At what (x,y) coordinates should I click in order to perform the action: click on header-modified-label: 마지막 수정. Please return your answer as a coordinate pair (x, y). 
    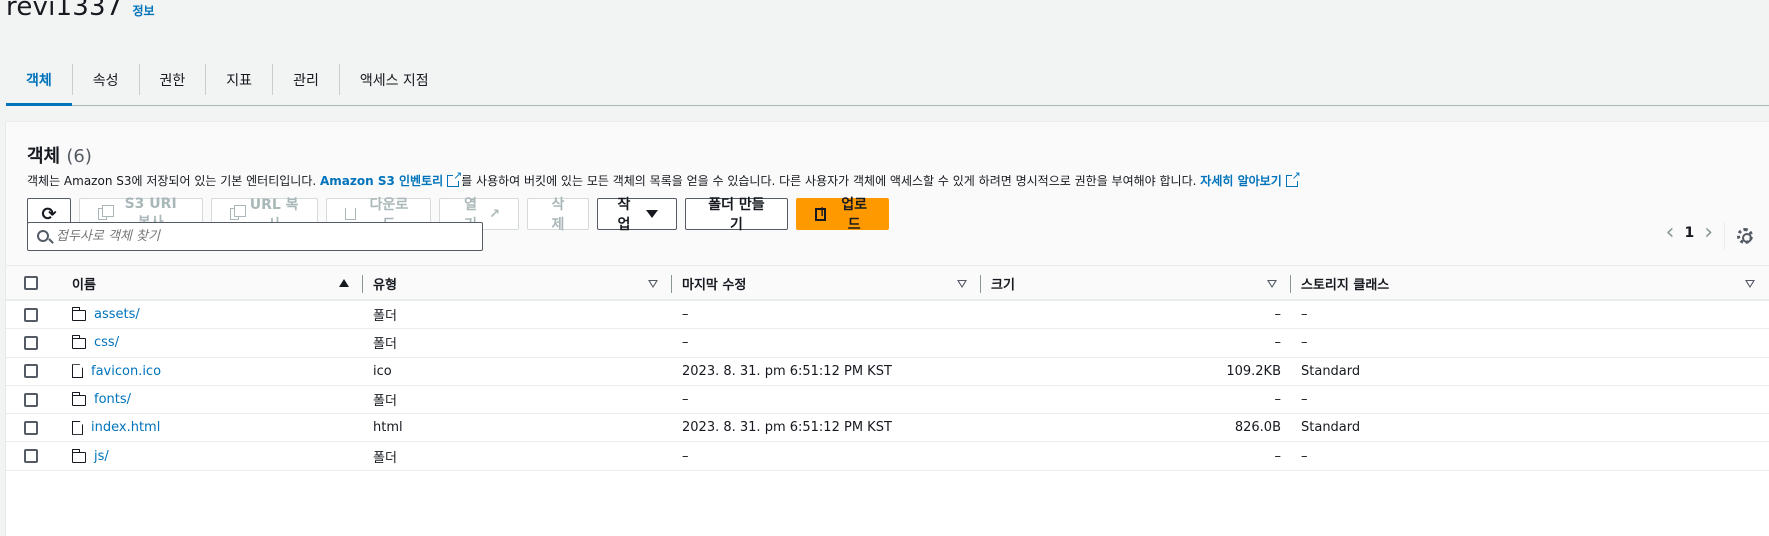
    Looking at the image, I should click on (714, 285).